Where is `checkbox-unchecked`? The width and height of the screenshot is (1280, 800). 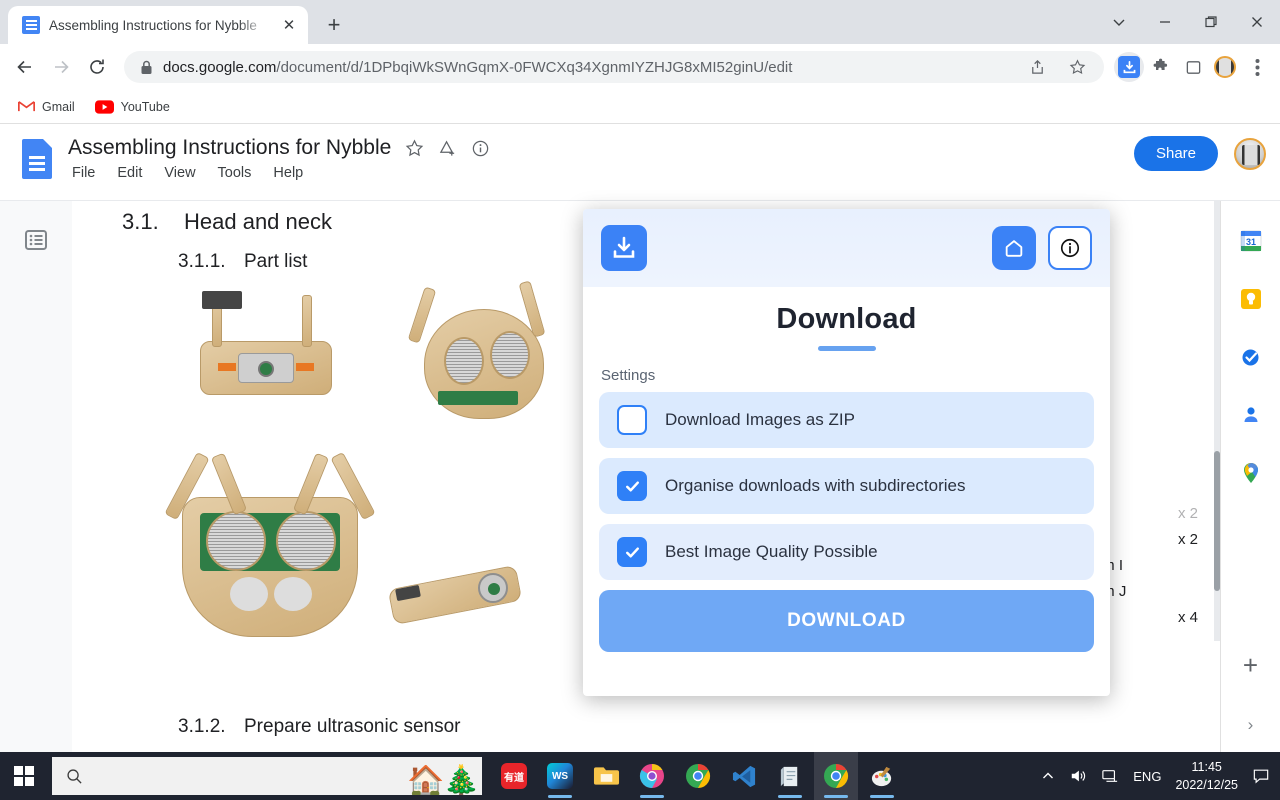 checkbox-unchecked is located at coordinates (632, 420).